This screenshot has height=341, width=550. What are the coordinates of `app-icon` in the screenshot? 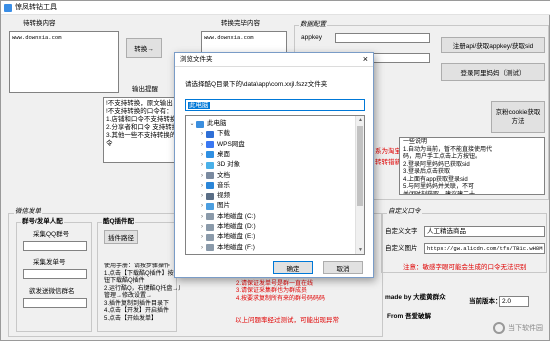 It's located at (8, 8).